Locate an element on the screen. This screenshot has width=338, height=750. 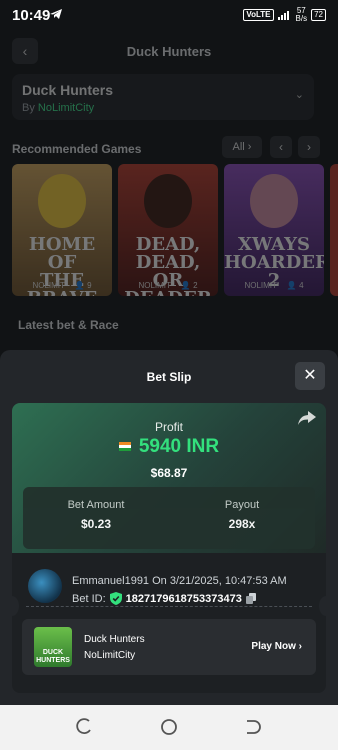
volte-badge: VoLTE is located at coordinates (258, 15).